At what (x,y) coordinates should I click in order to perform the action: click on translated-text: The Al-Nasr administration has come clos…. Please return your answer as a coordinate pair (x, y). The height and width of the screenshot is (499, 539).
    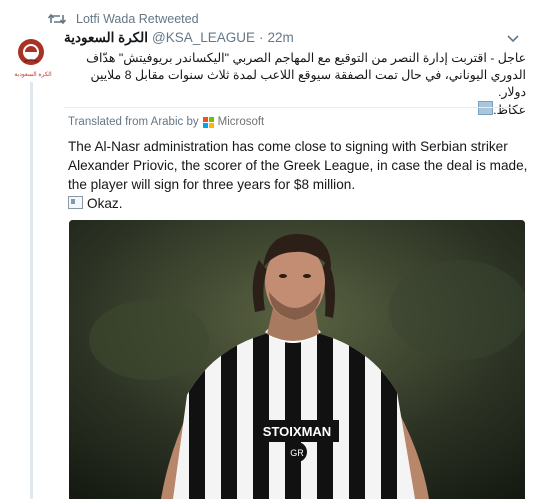
    Looking at the image, I should click on (298, 175).